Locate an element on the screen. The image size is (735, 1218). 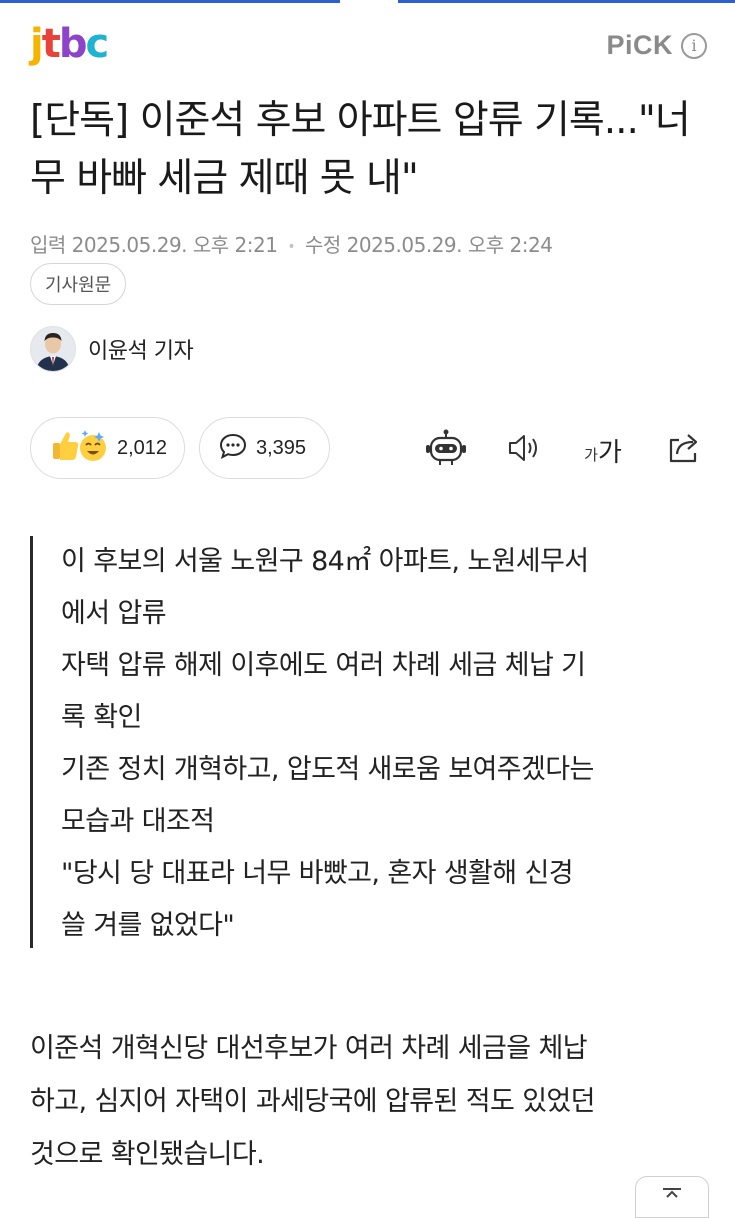
body-line: 하고, 심지어 자택이 과세당국에 압류된 적도 있었던 is located at coordinates (313, 1101).